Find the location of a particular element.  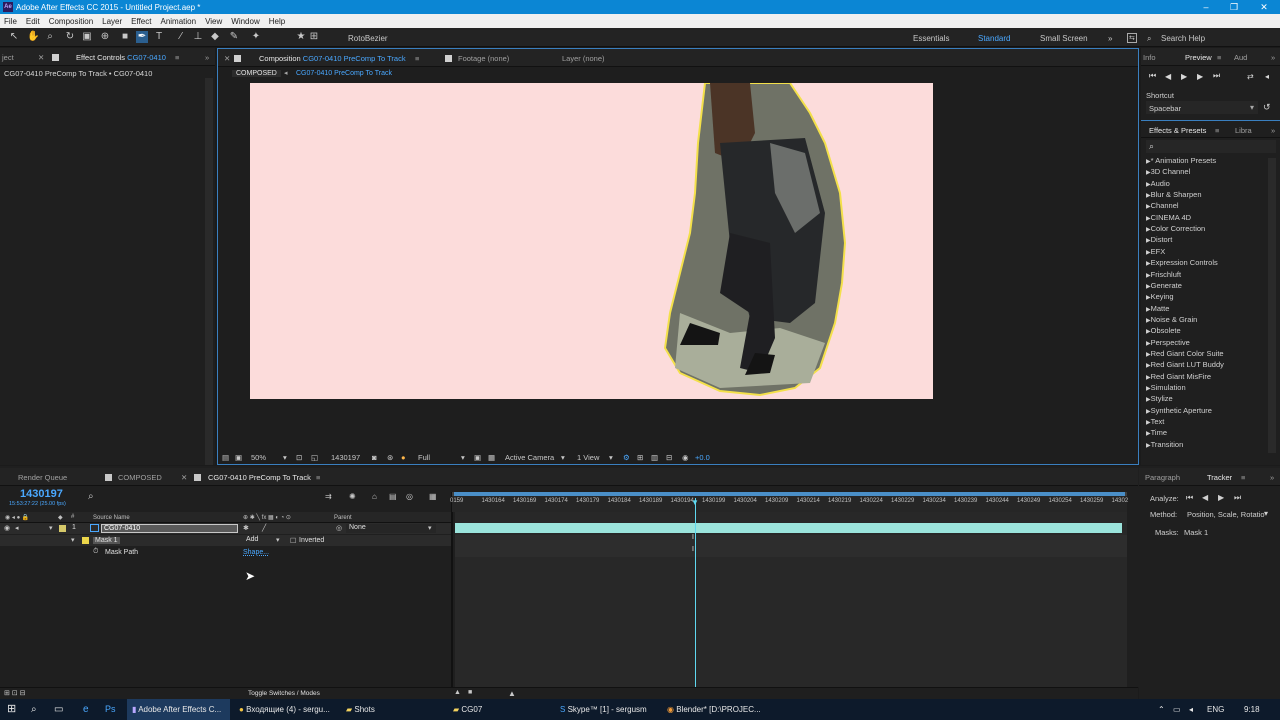

selection-tool-icon: ↖ is located at coordinates (14, 37).